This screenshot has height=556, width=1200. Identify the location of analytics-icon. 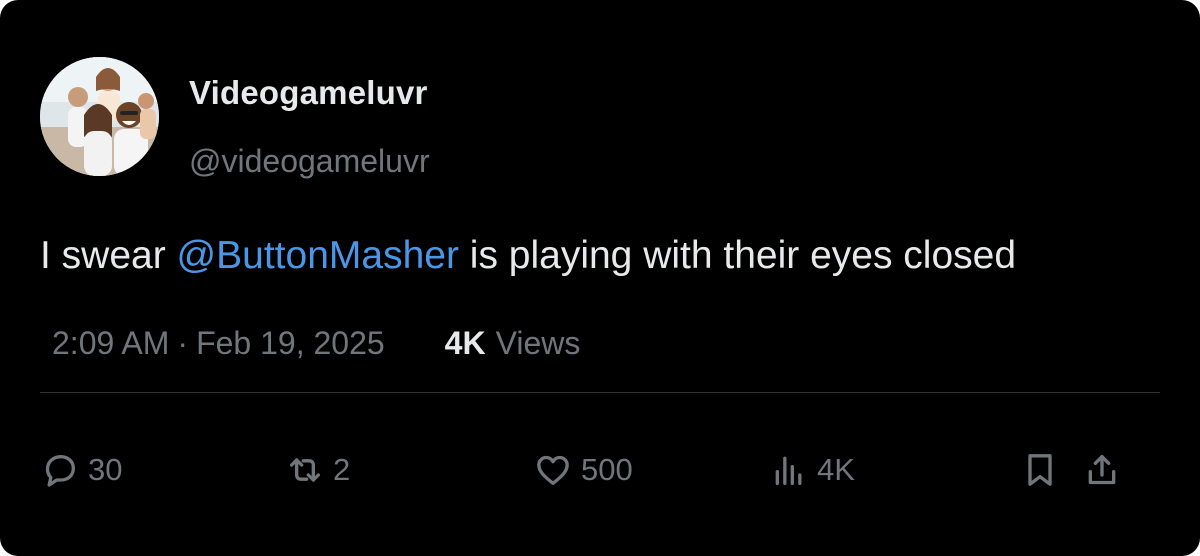
(788, 470).